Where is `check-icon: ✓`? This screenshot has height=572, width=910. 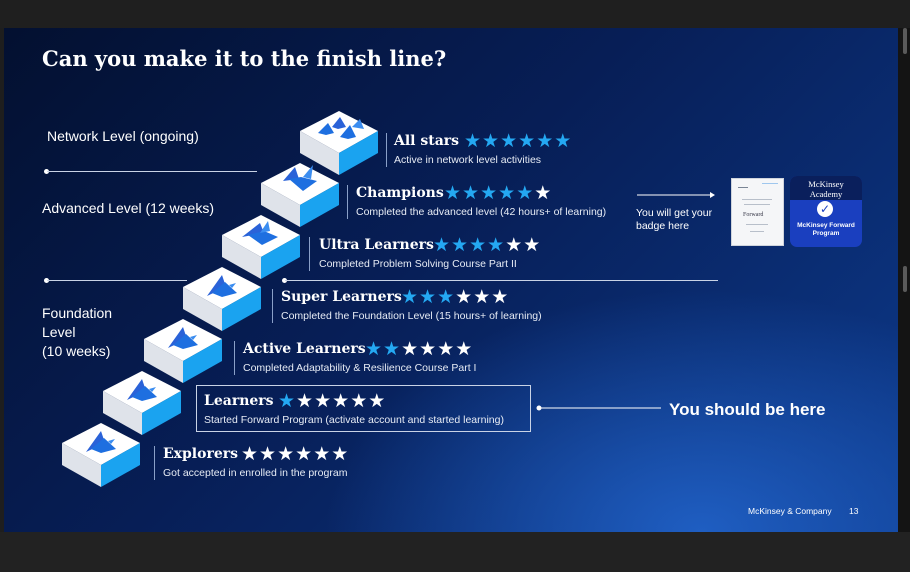
check-icon: ✓ is located at coordinates (825, 209).